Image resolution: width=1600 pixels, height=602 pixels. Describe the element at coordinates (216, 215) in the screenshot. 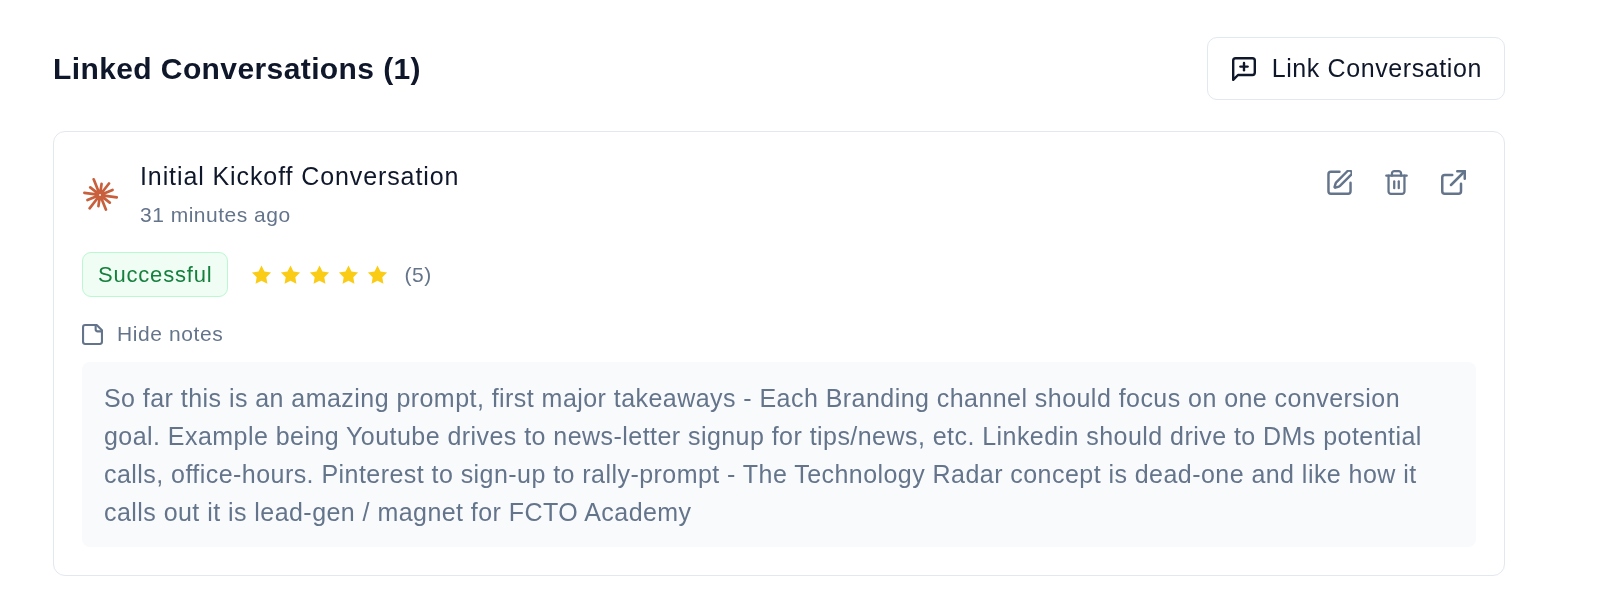

I see `timestamp: 31 minutes ago` at that location.